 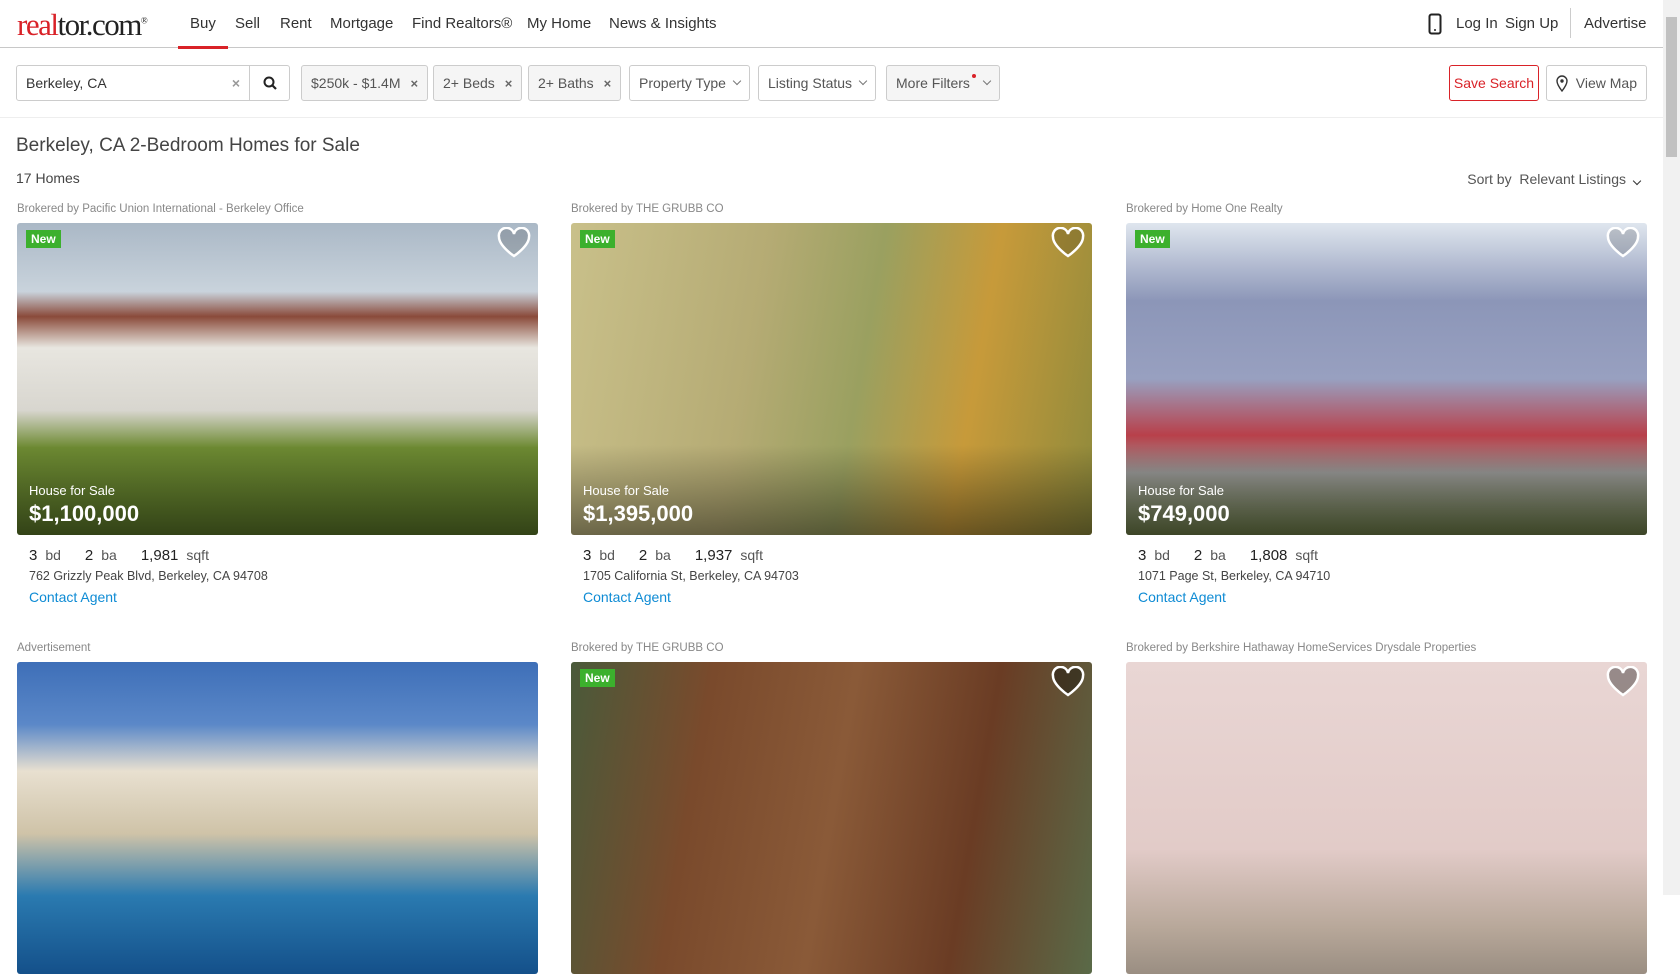 I want to click on scrollbar-thumb, so click(x=1671, y=87).